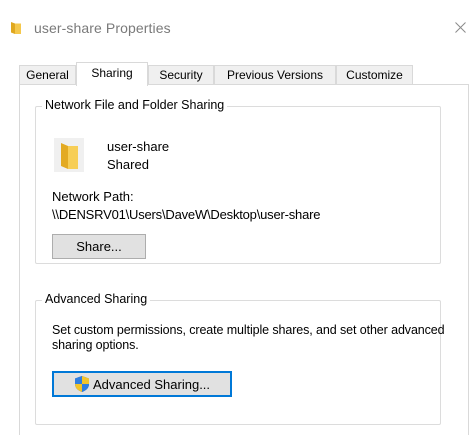 The height and width of the screenshot is (435, 474). I want to click on title-bar: user-share Properties, so click(237, 25).